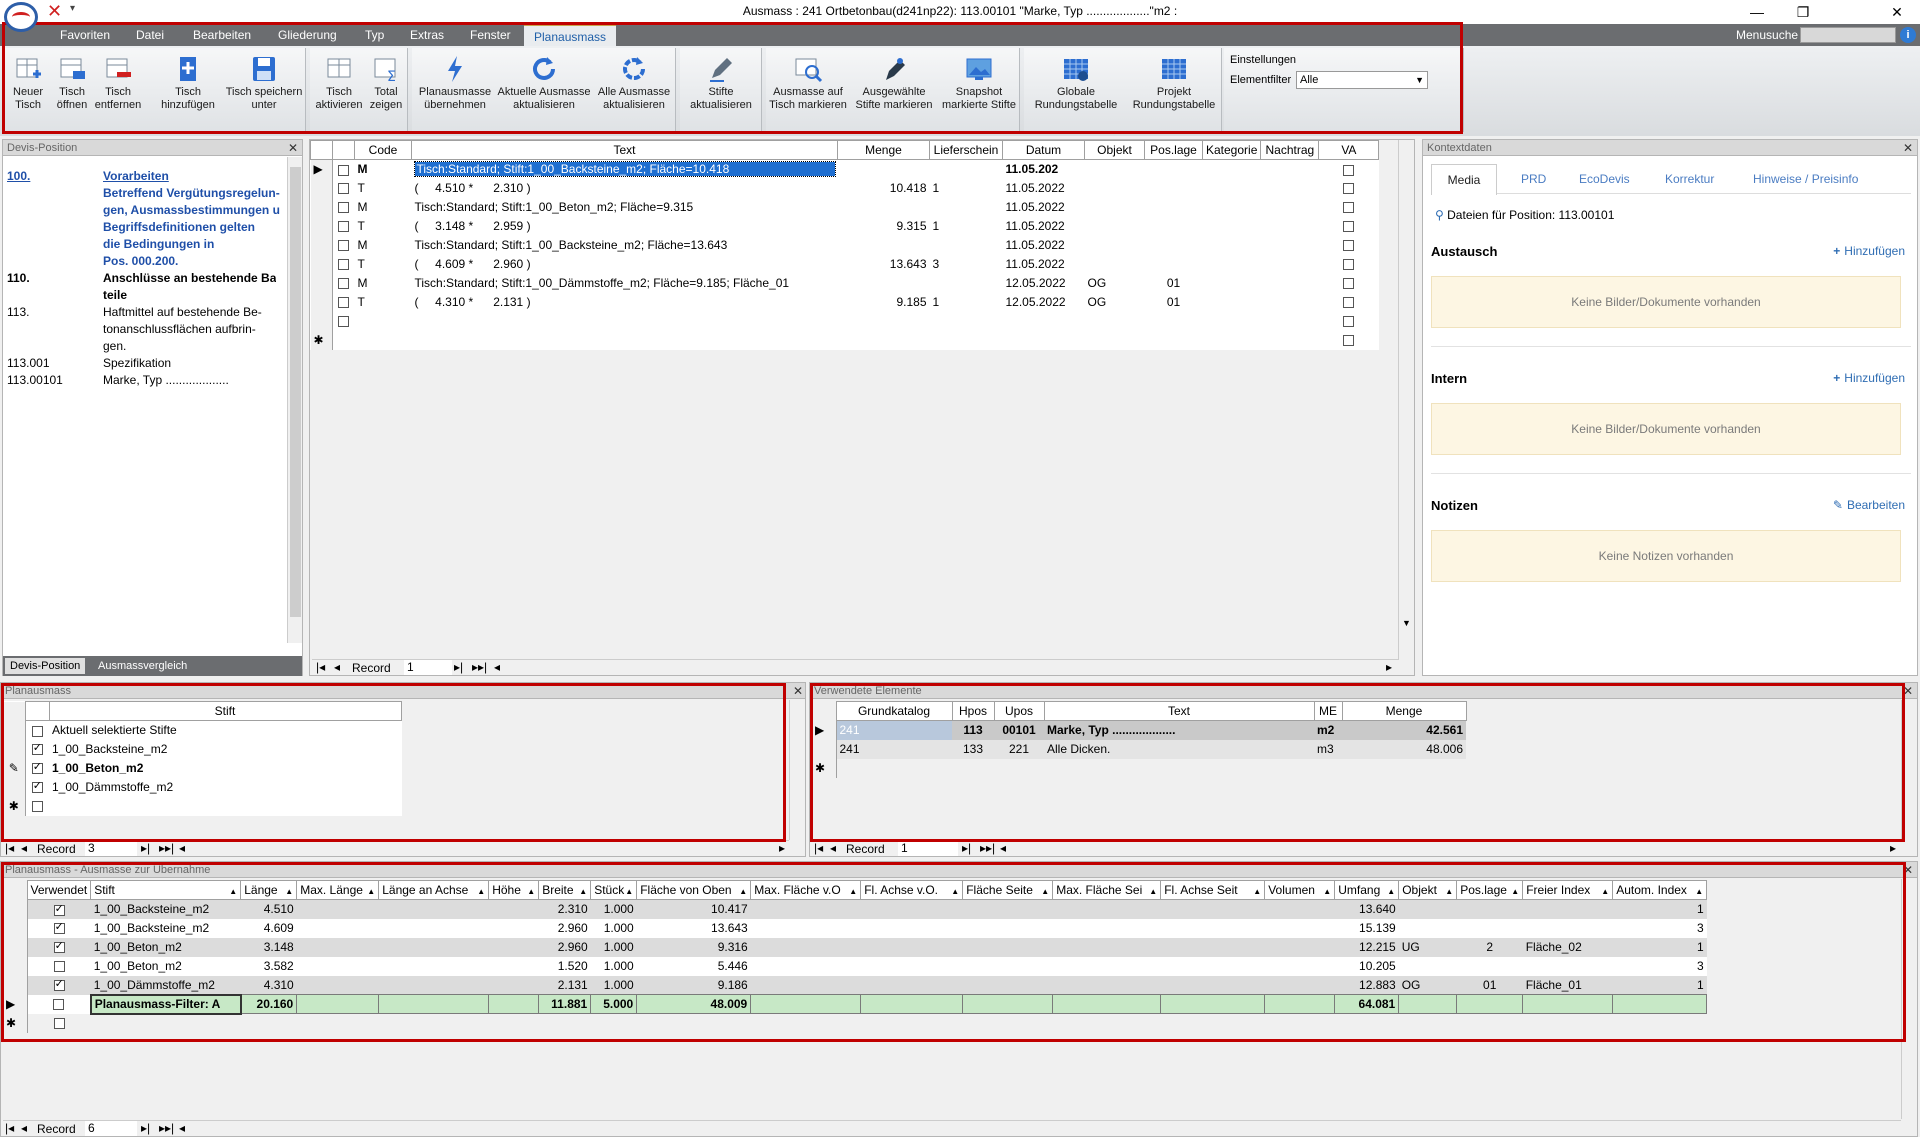 This screenshot has width=1920, height=1137. I want to click on table-row, so click(844, 321).